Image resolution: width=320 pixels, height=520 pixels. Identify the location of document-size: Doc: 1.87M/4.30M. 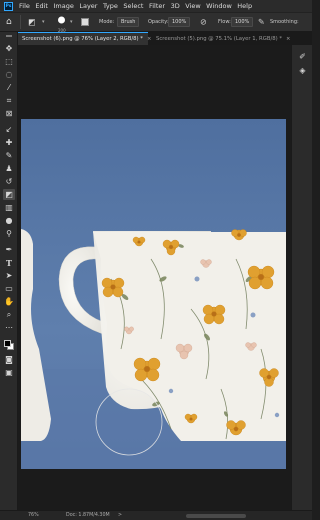
(88, 515).